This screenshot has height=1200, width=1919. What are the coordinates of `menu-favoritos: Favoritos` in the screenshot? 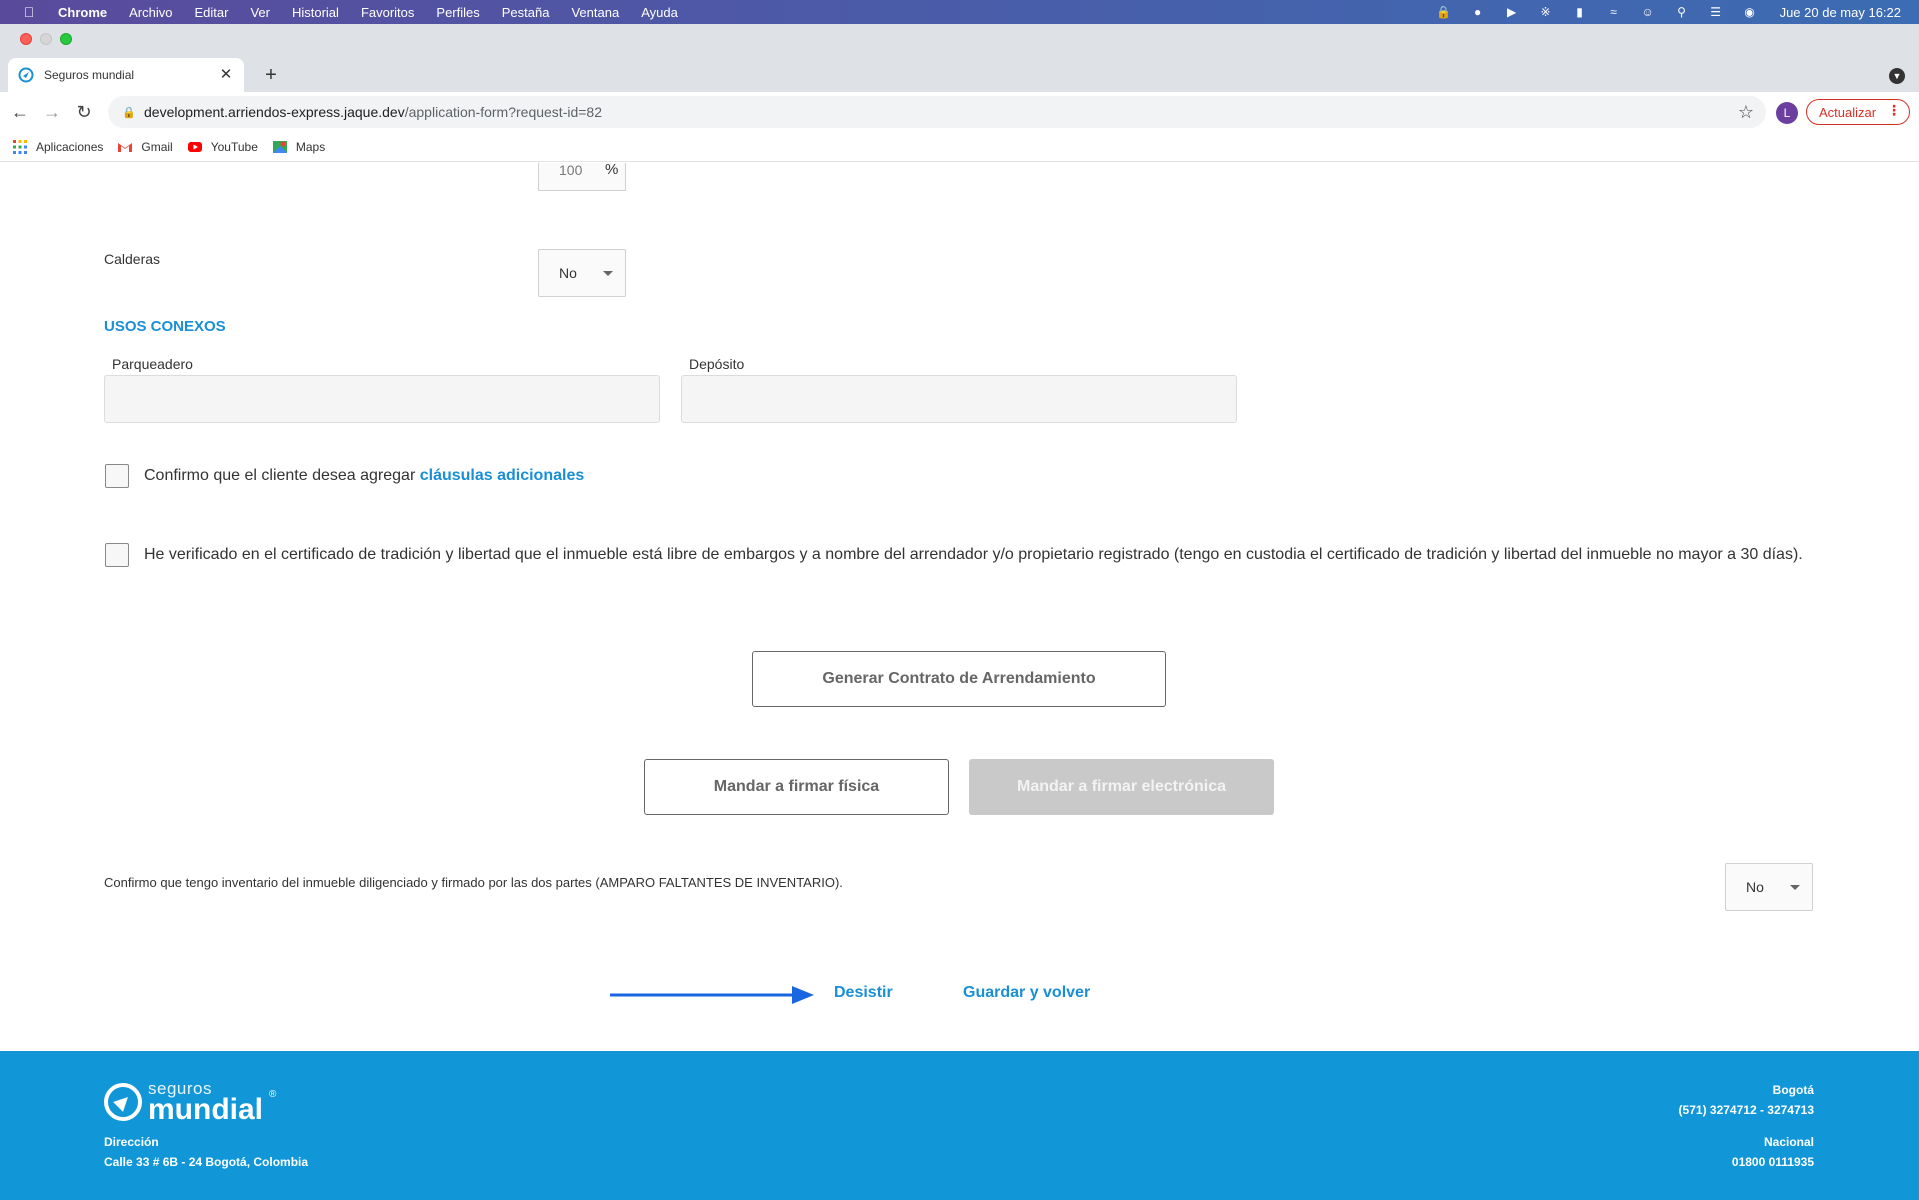 It's located at (387, 12).